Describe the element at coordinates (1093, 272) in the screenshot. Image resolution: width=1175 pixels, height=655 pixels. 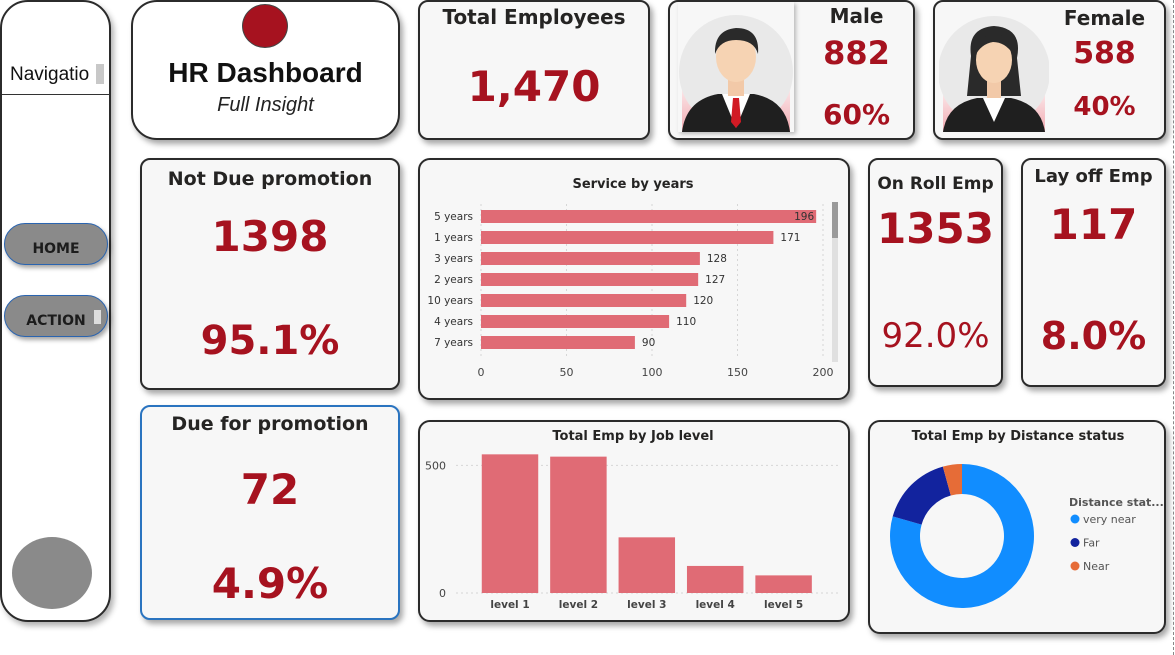
I see `lay-off-card: Lay off Emp 117 8.0%` at that location.